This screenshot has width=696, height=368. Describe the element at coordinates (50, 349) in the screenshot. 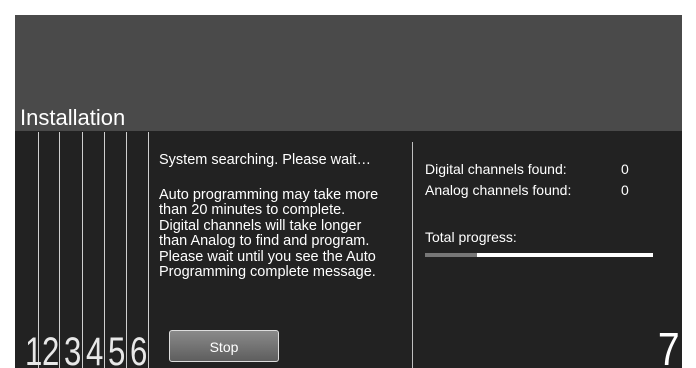

I see `annotation-number-2: 2` at that location.